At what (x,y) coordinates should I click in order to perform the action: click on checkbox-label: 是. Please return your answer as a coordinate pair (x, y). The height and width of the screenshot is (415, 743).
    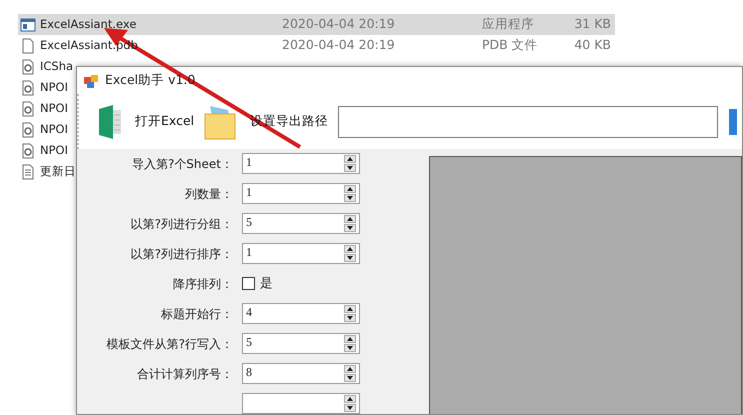
    Looking at the image, I should click on (266, 283).